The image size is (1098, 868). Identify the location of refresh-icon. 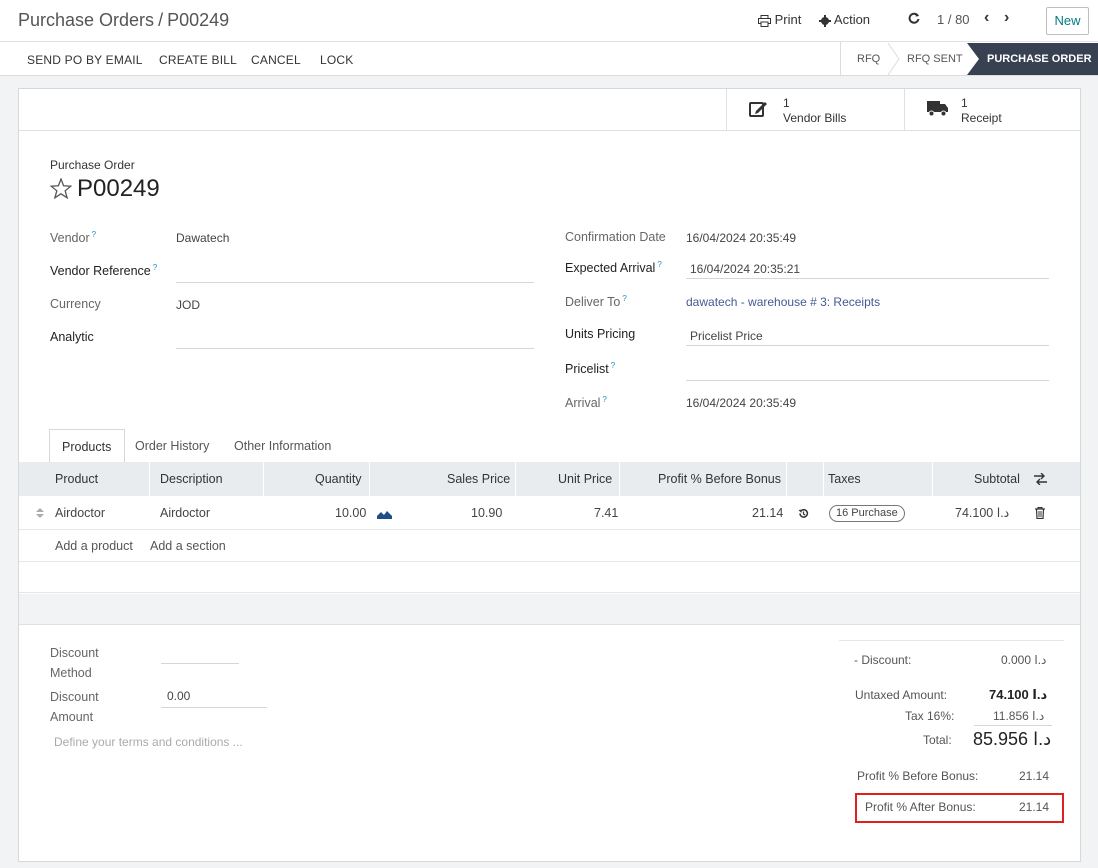
(914, 19).